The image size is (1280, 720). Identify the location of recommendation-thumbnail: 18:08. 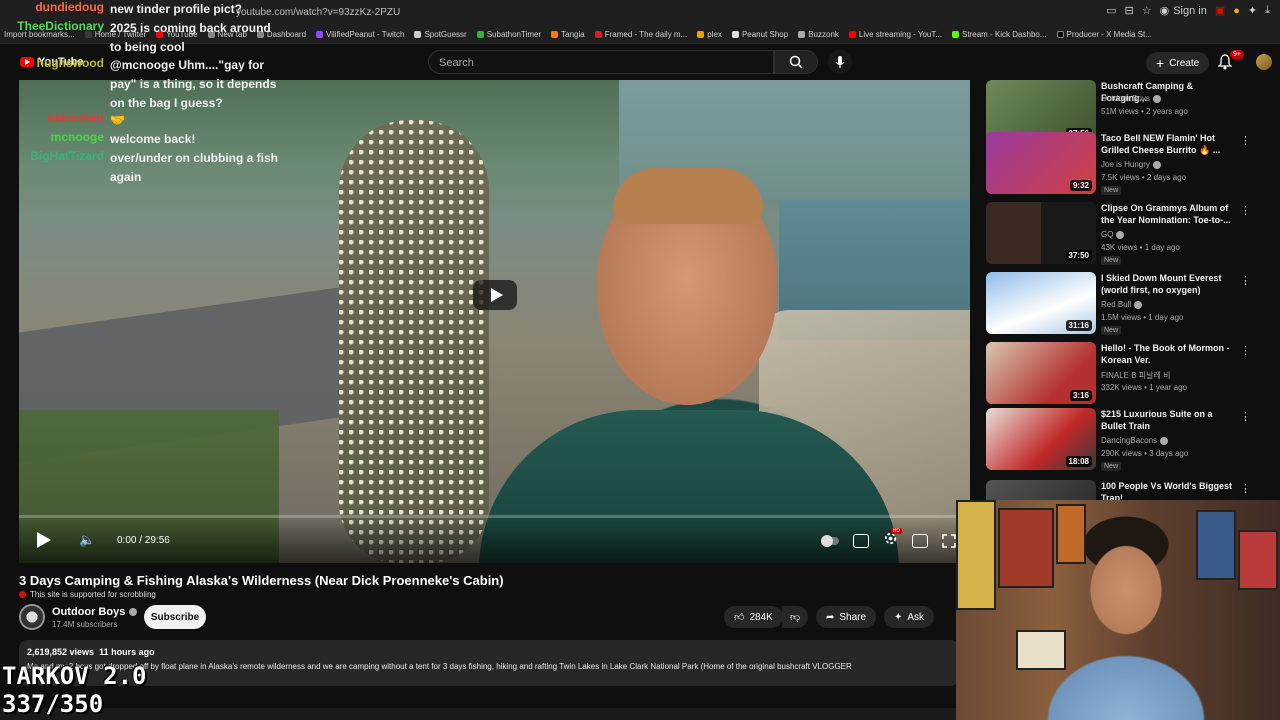
(1041, 439).